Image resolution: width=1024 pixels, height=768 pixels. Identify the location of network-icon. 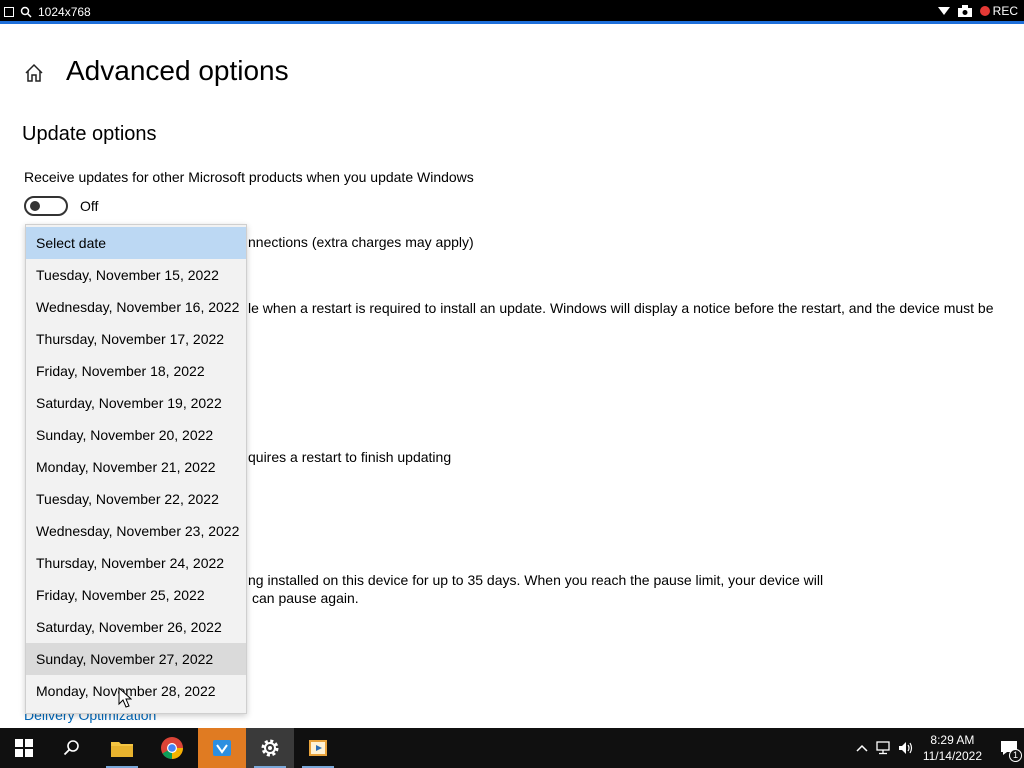
(883, 748).